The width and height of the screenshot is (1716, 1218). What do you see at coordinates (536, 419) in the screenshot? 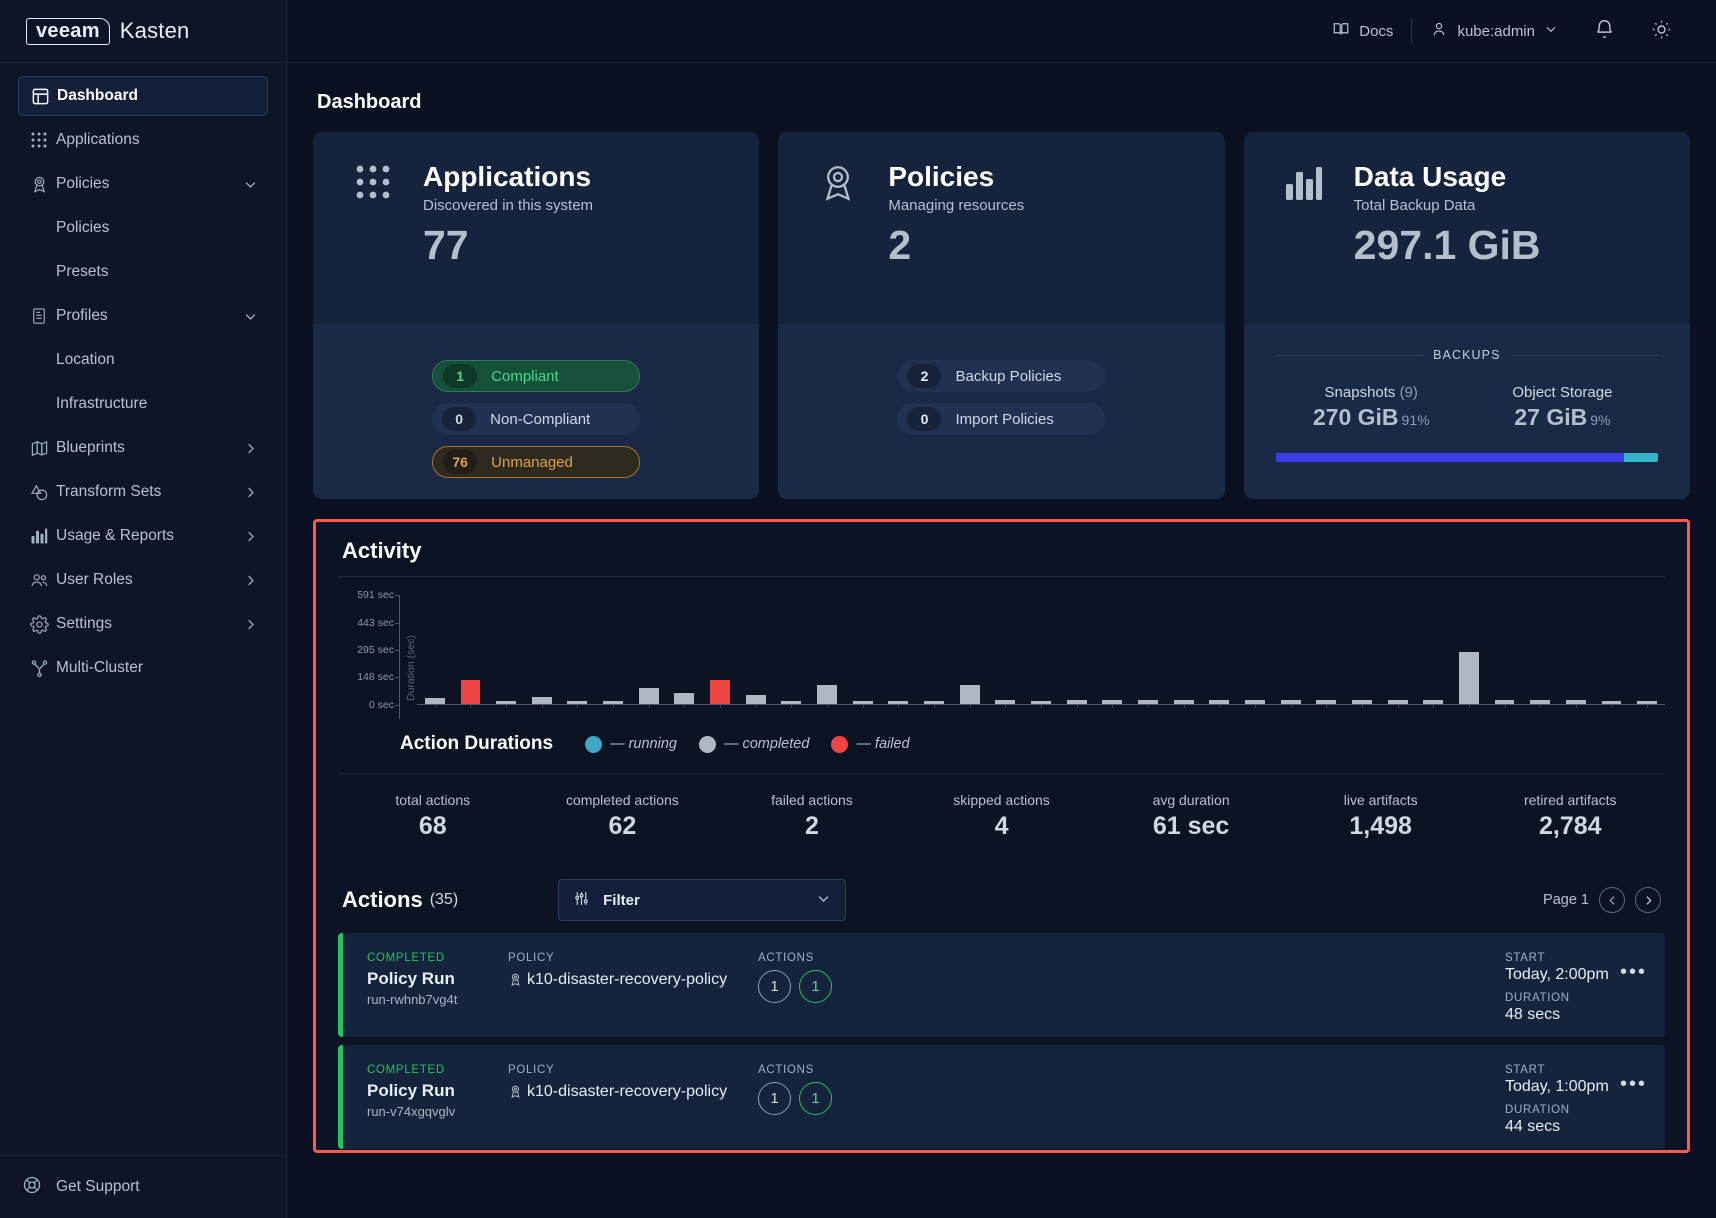
I see `pill-noncompliant: 0 Non-Compliant` at bounding box center [536, 419].